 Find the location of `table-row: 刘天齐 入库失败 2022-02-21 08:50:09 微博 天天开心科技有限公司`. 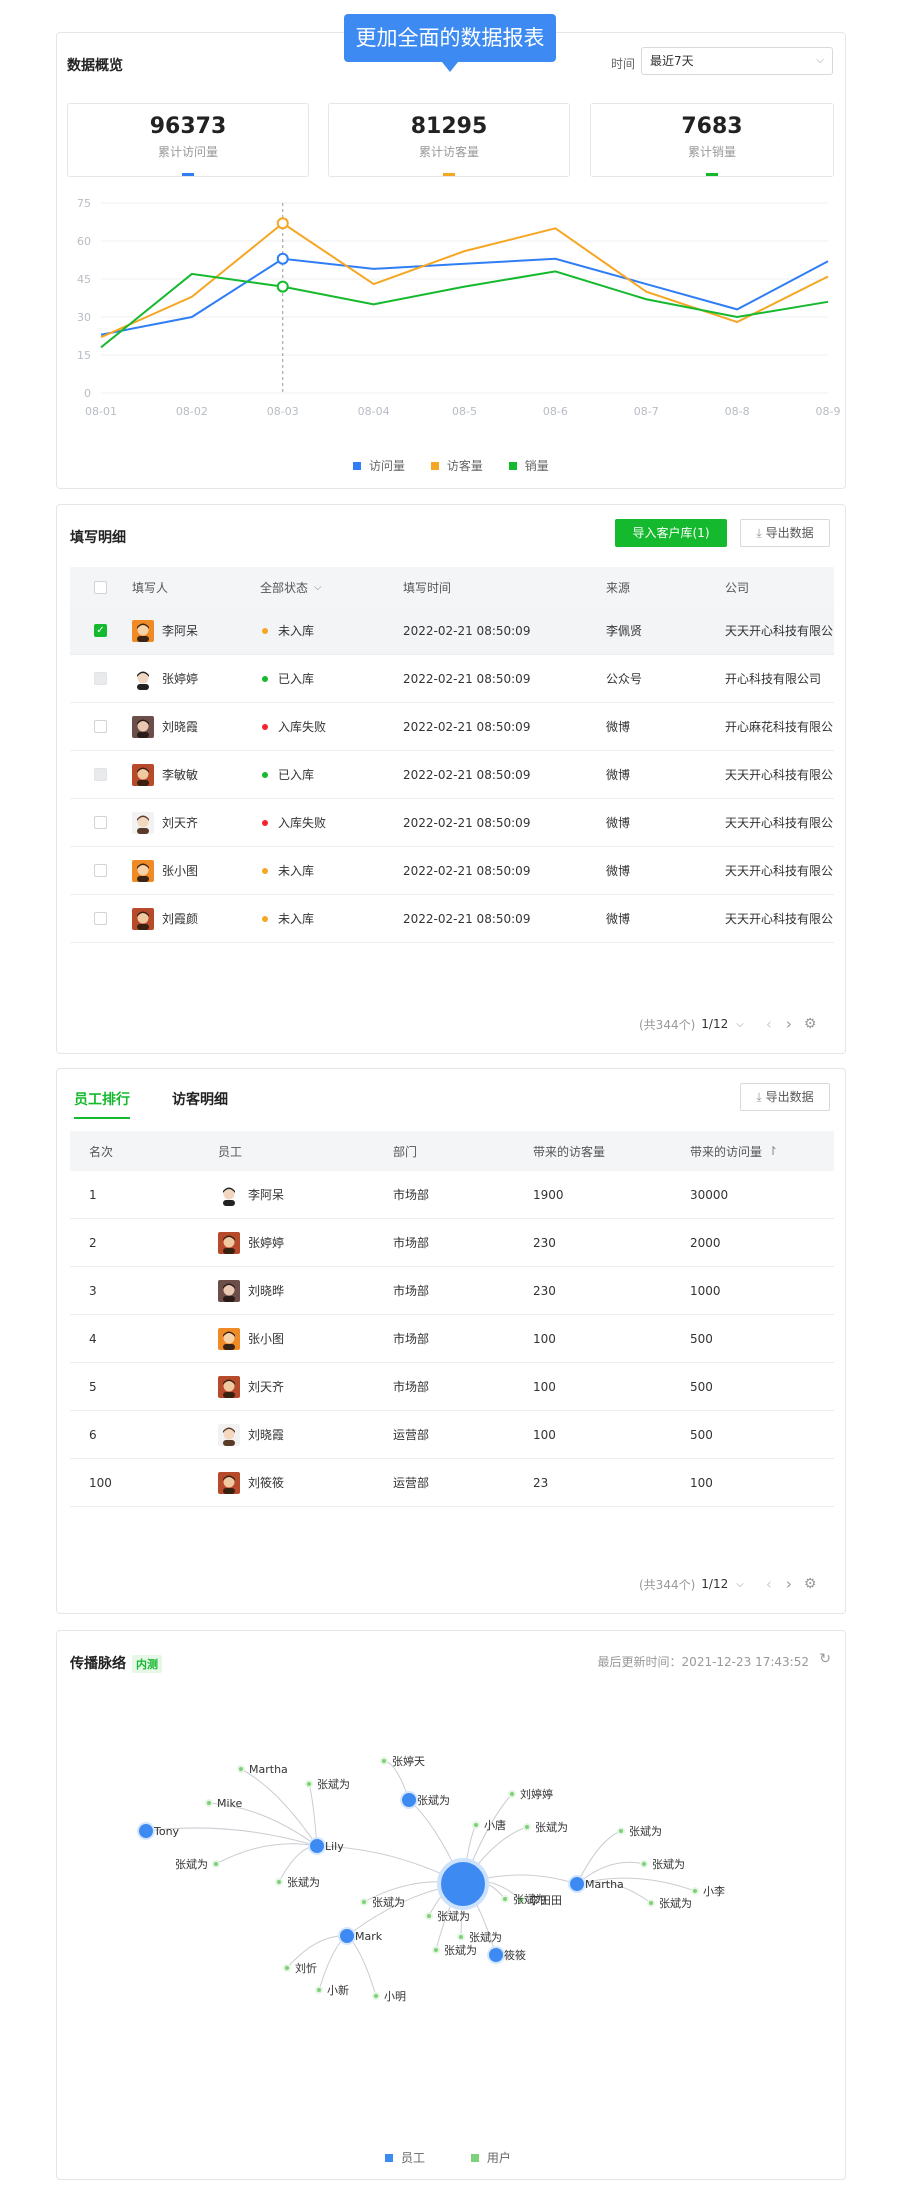

table-row: 刘天齐 入库失败 2022-02-21 08:50:09 微博 天天开心科技有限公司 is located at coordinates (452, 823).